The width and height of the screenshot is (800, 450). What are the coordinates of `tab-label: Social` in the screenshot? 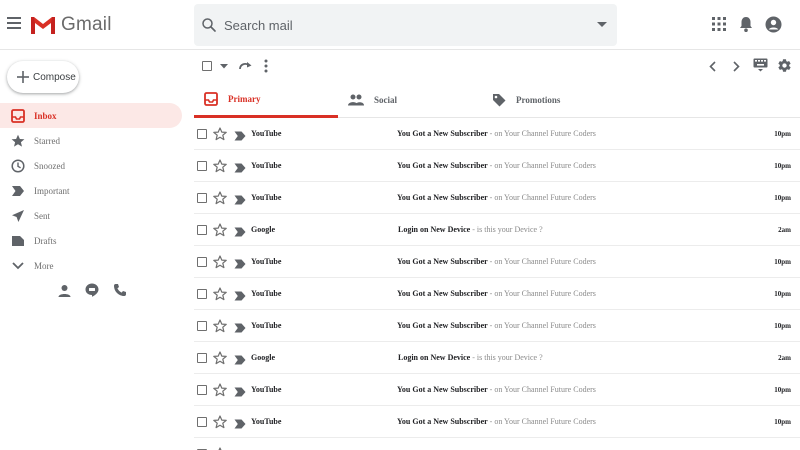 It's located at (386, 100).